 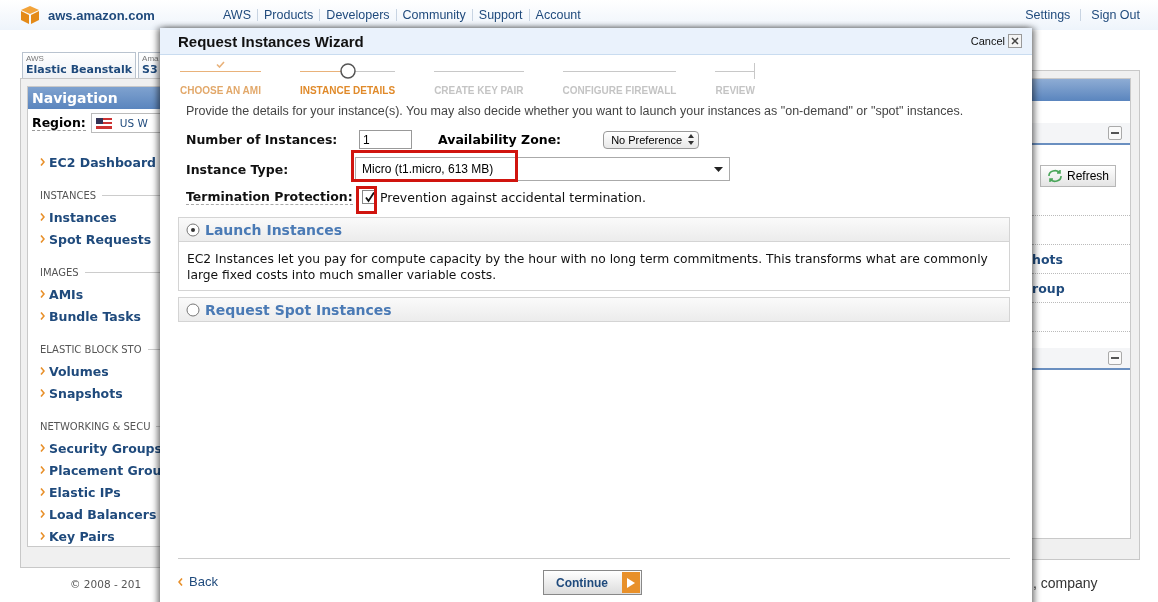 I want to click on copyright-text: © 2008 - 201, so click(x=106, y=584).